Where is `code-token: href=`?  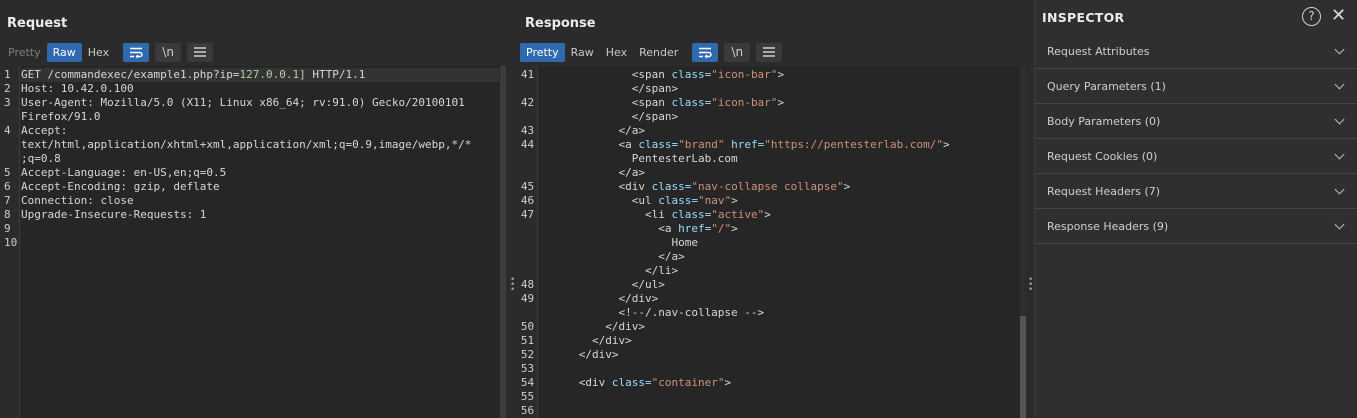 code-token: href= is located at coordinates (695, 228).